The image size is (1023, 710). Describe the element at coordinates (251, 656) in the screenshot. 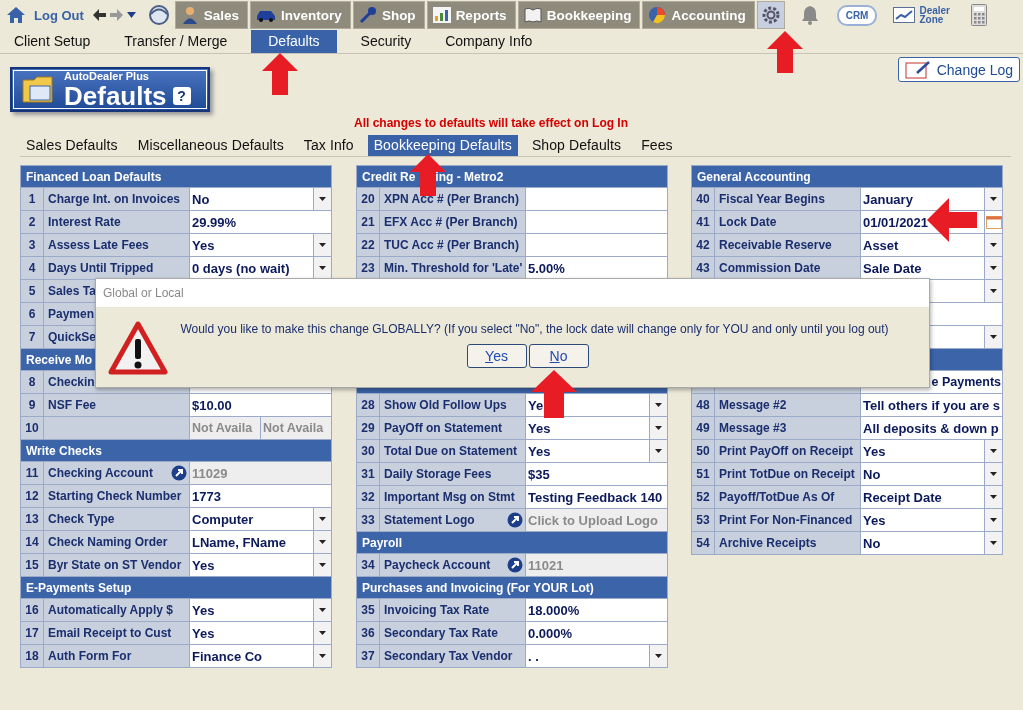

I see `select-field: Finance Co` at that location.